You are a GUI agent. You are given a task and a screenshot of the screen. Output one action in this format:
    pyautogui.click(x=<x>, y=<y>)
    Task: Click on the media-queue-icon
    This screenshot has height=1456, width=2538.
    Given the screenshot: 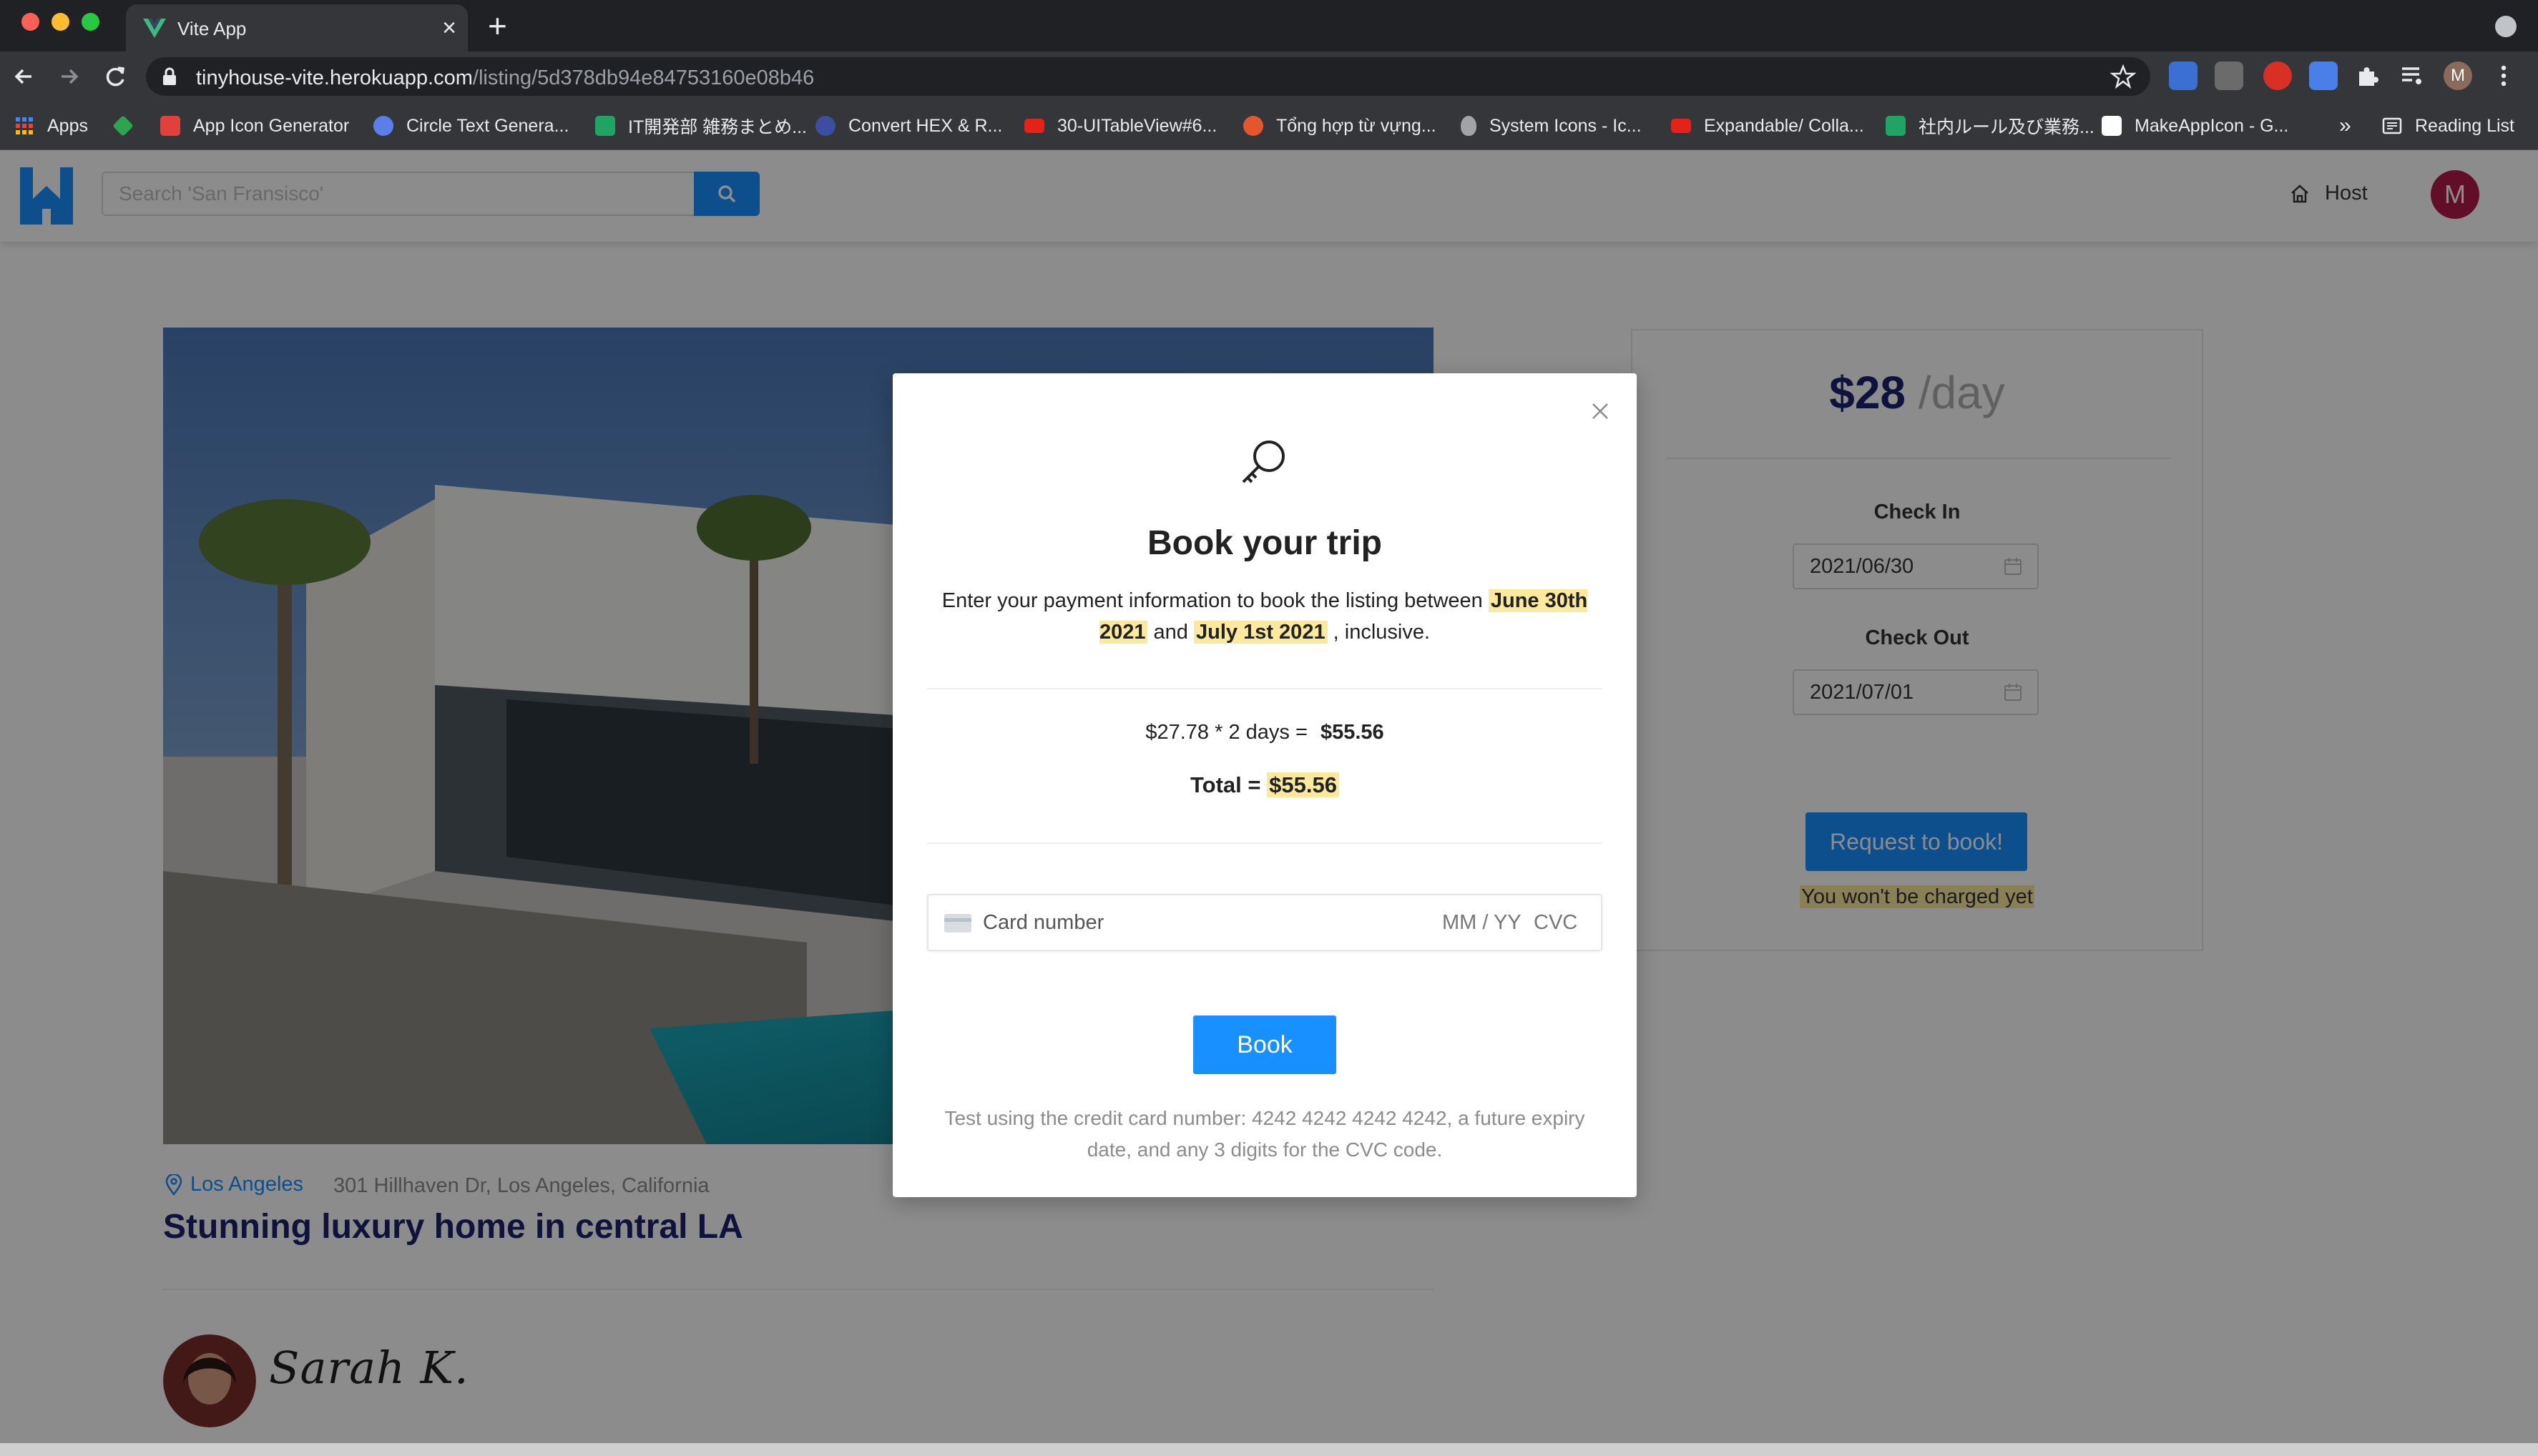 What is the action you would take?
    pyautogui.click(x=2412, y=76)
    